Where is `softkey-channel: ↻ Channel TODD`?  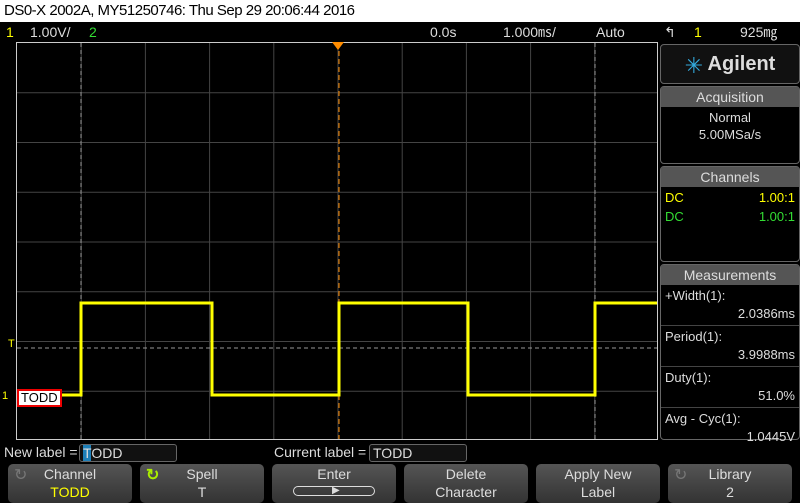 softkey-channel: ↻ Channel TODD is located at coordinates (70, 483).